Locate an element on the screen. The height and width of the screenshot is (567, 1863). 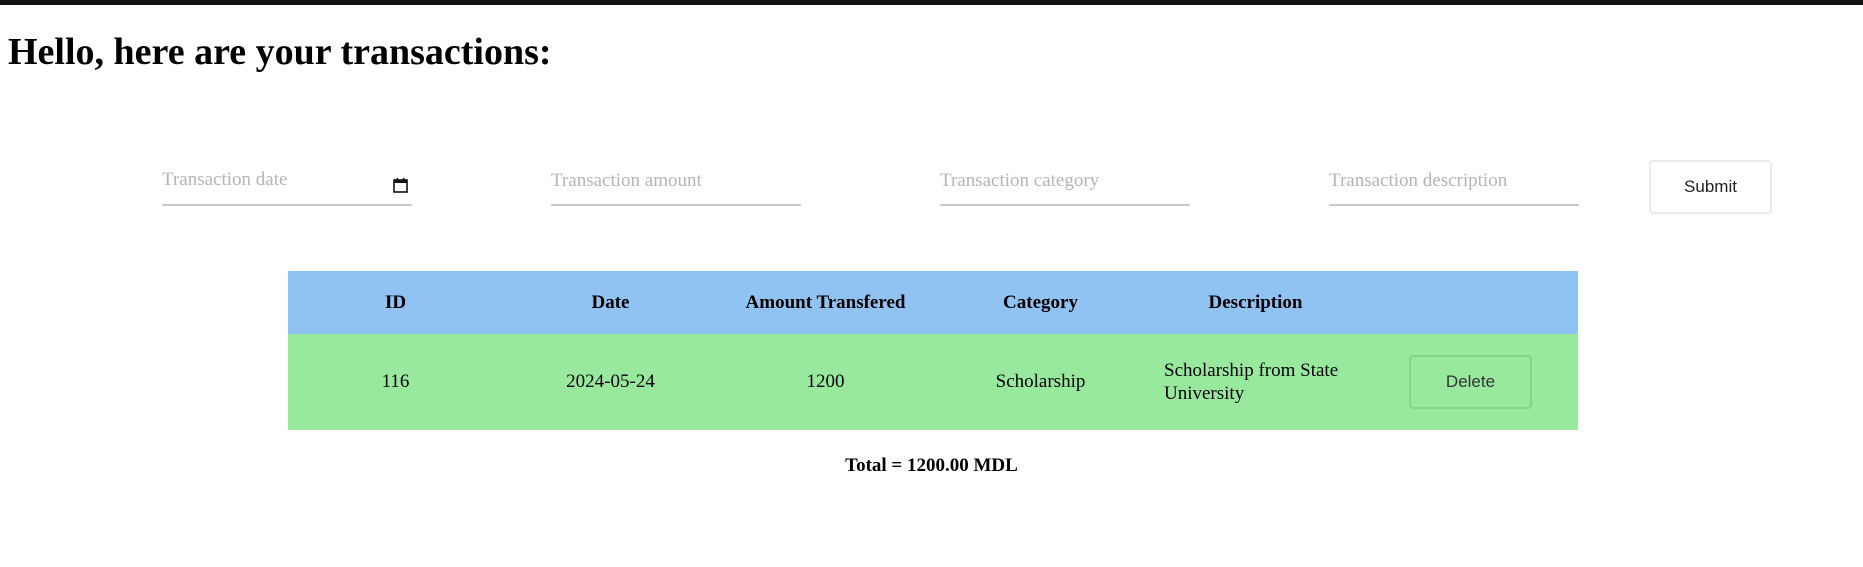
description-input: Transaction description is located at coordinates (1454, 183).